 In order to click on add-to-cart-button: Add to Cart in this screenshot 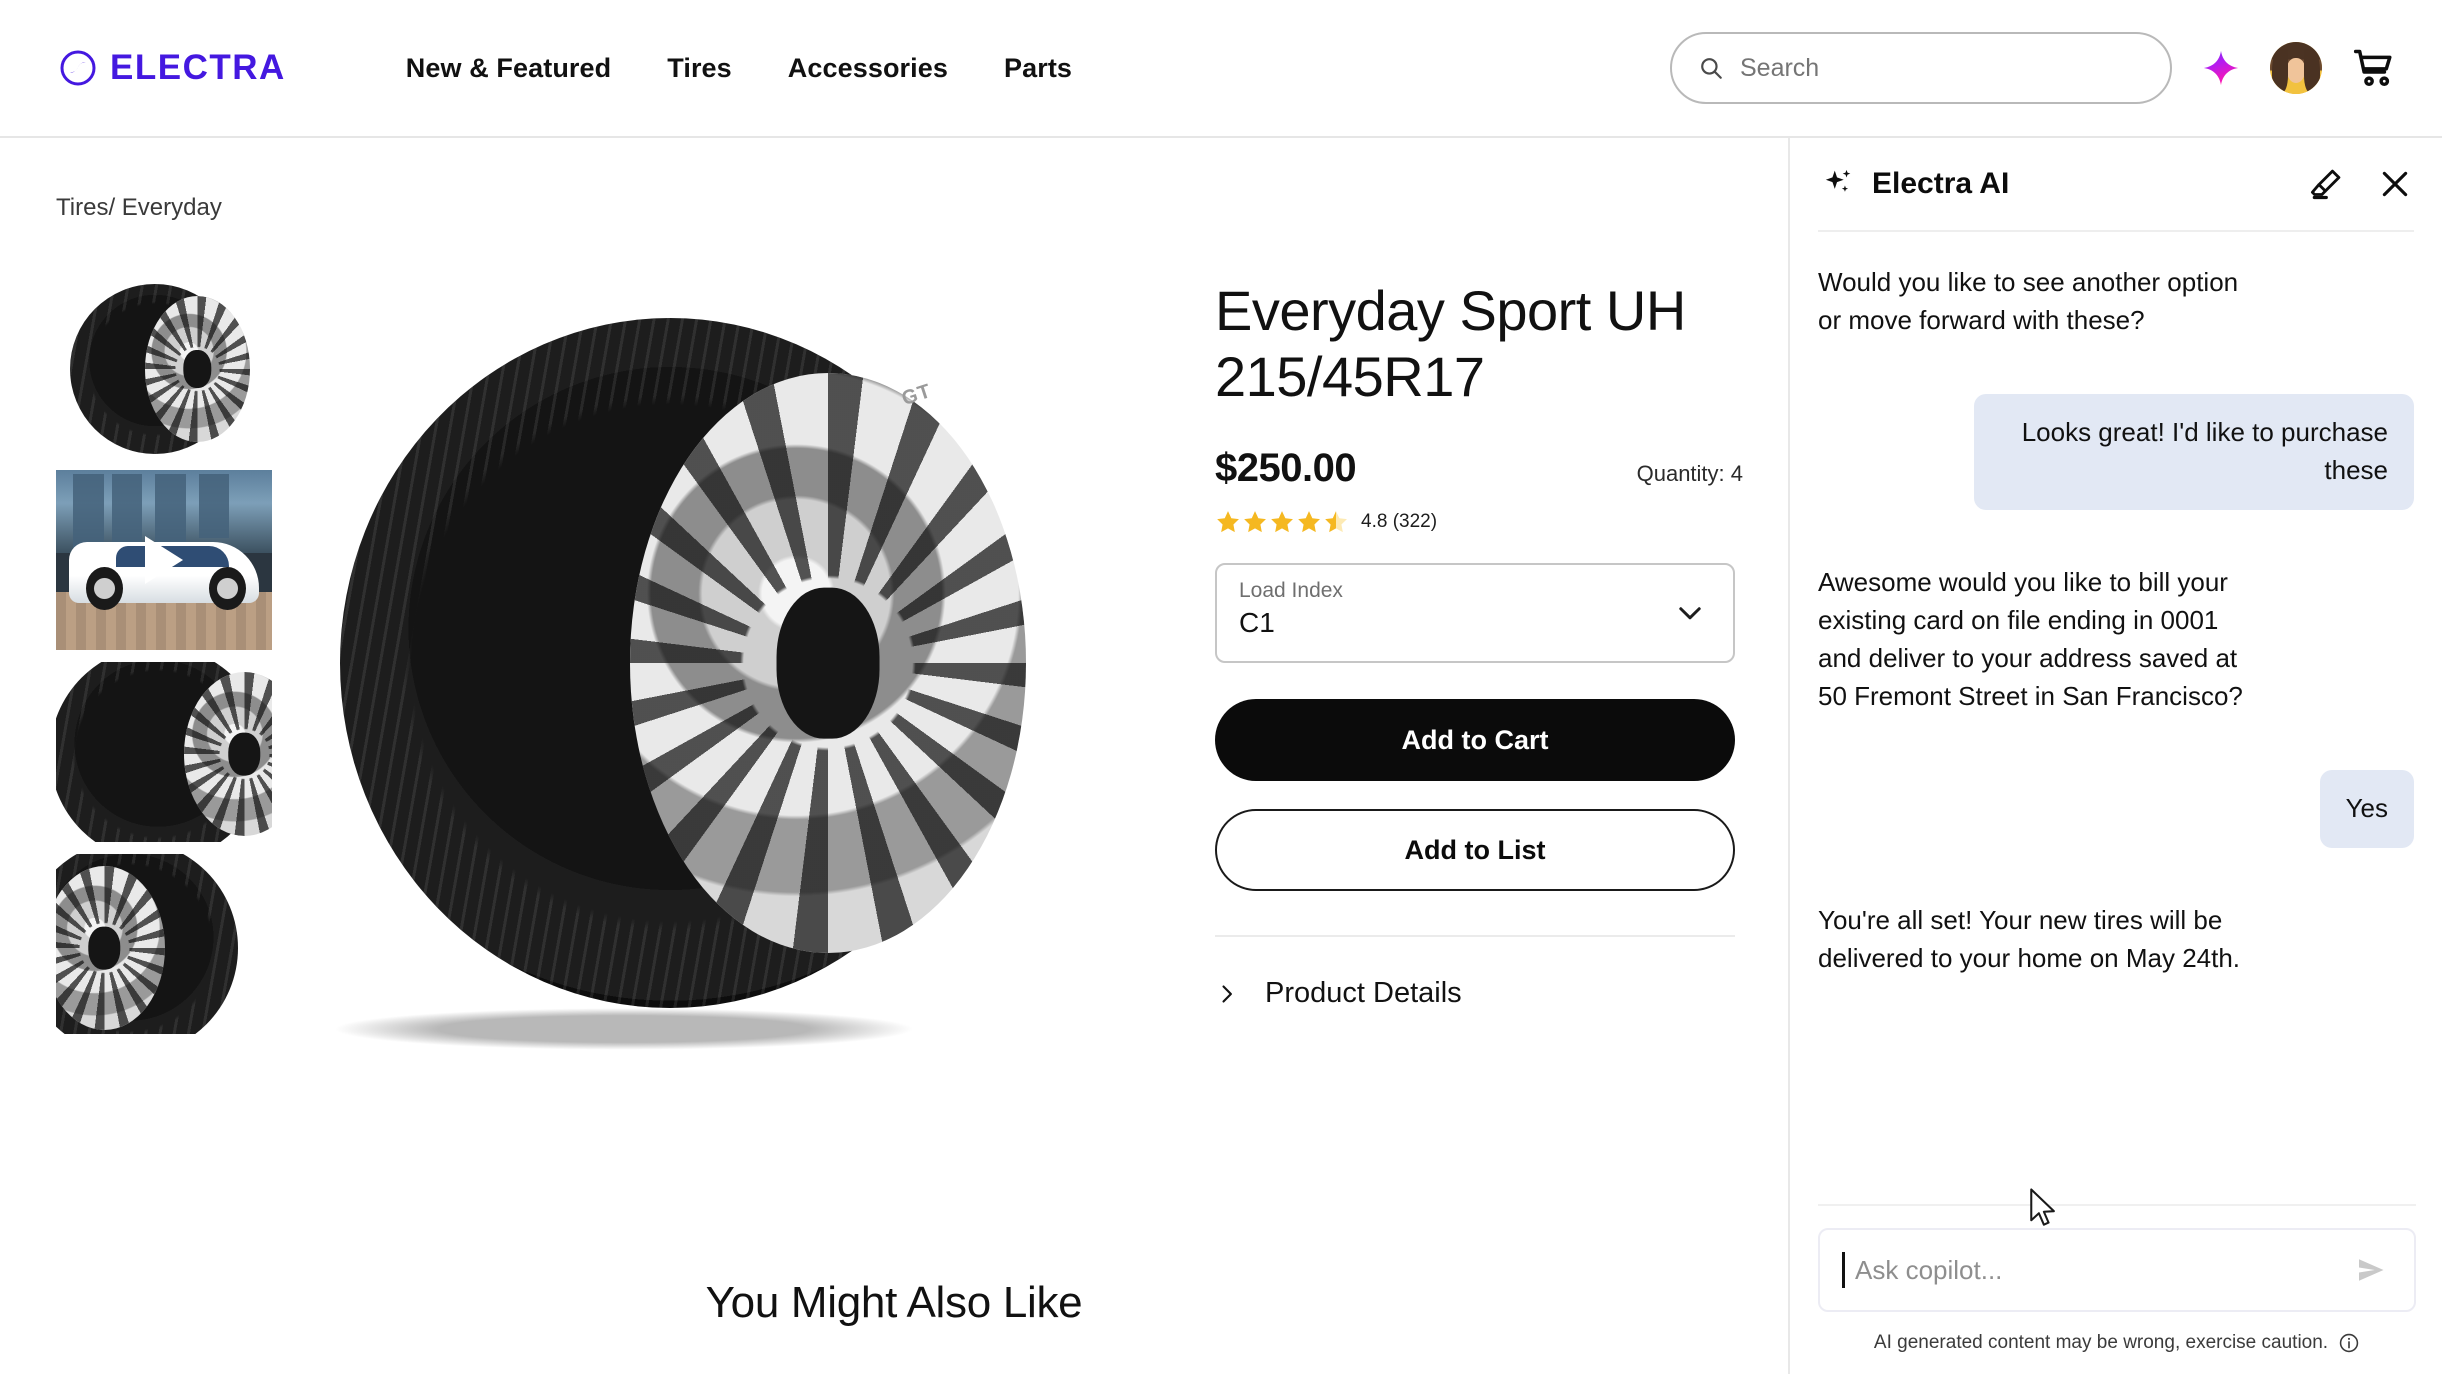, I will do `click(1475, 740)`.